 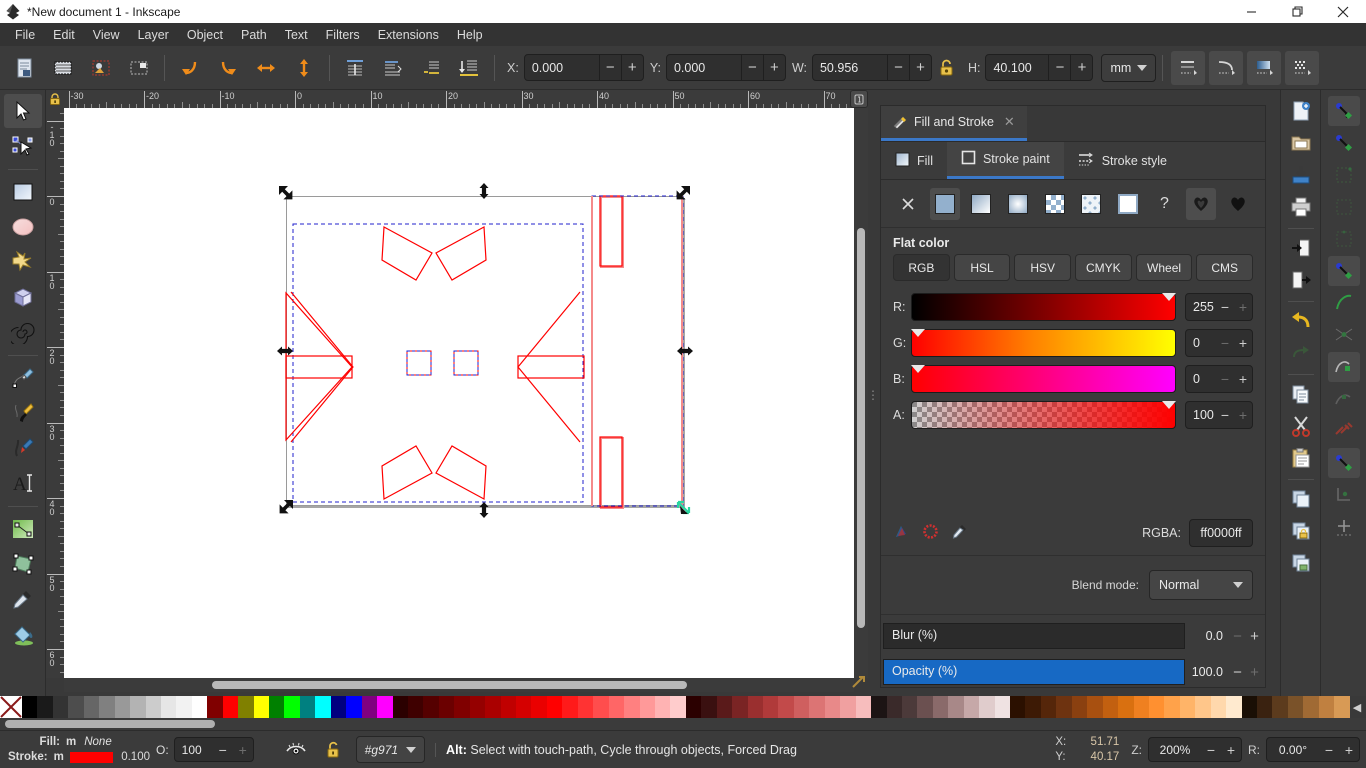 I want to click on fill-stroke-indicator: Fill: m None Stroke: m 0.100, so click(x=75, y=750).